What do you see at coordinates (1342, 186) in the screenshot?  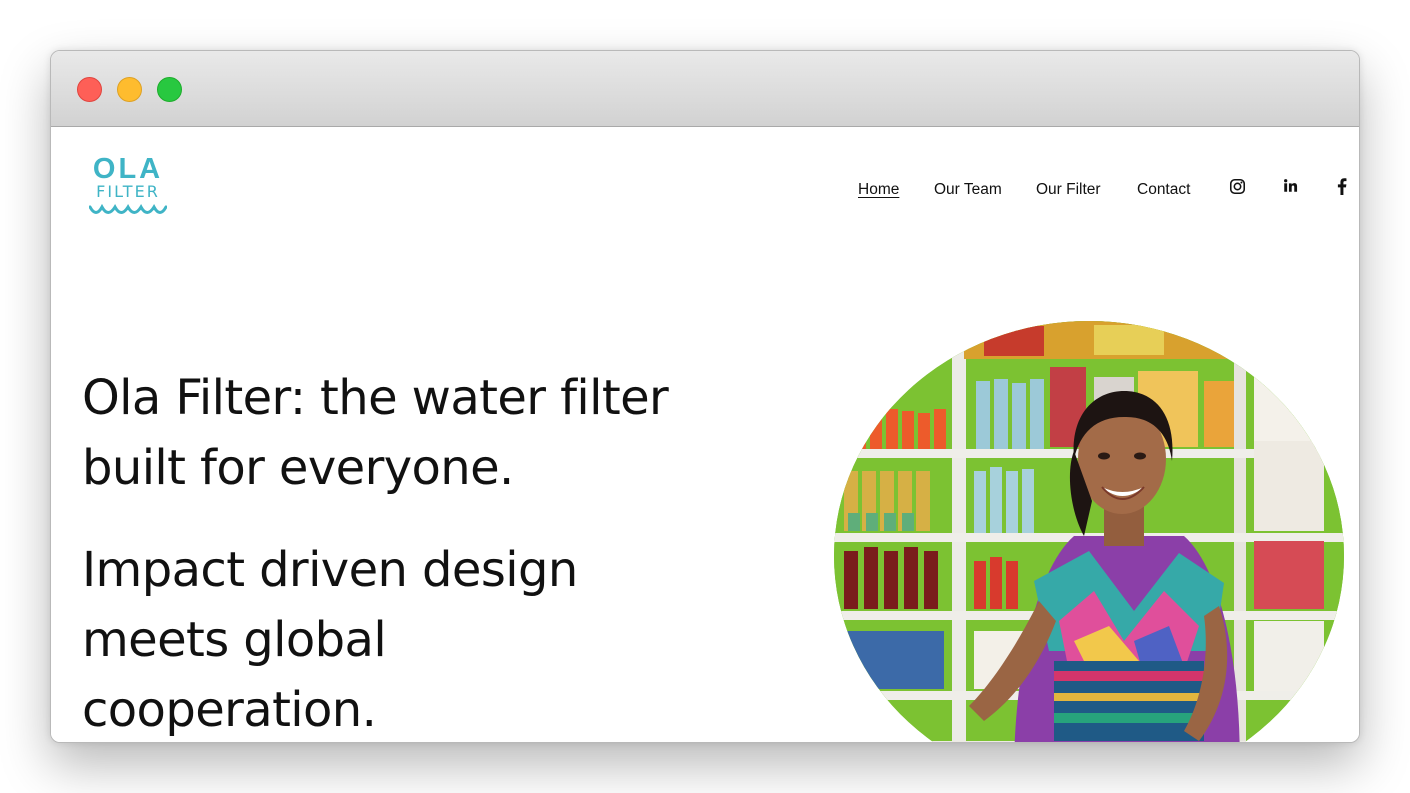 I see `facebook-icon` at bounding box center [1342, 186].